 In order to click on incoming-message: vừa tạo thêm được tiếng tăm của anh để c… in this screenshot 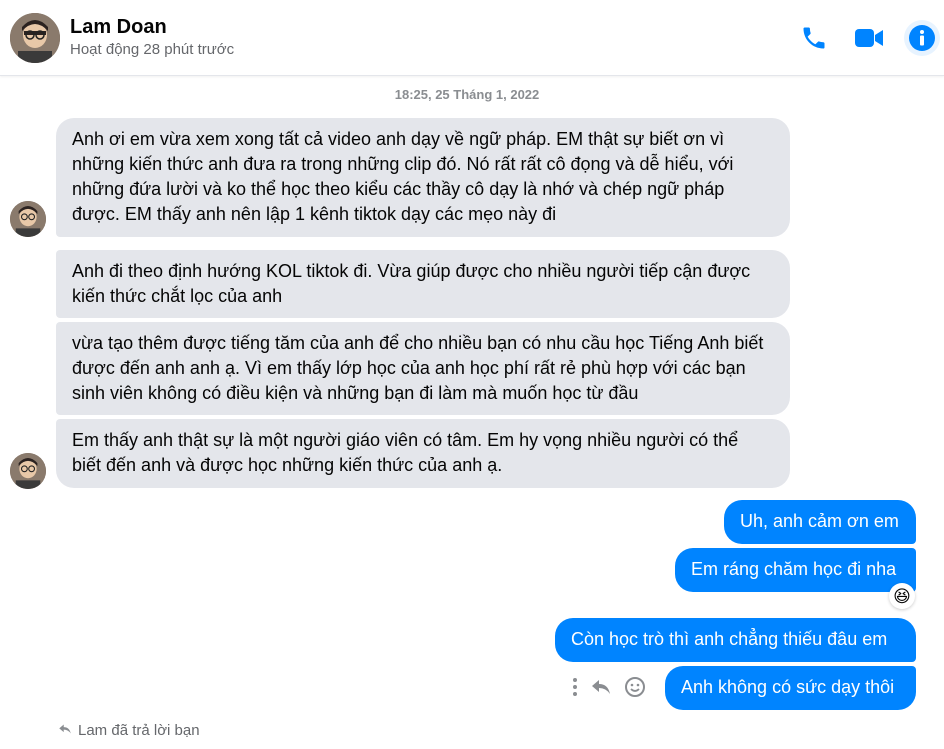, I will do `click(423, 368)`.